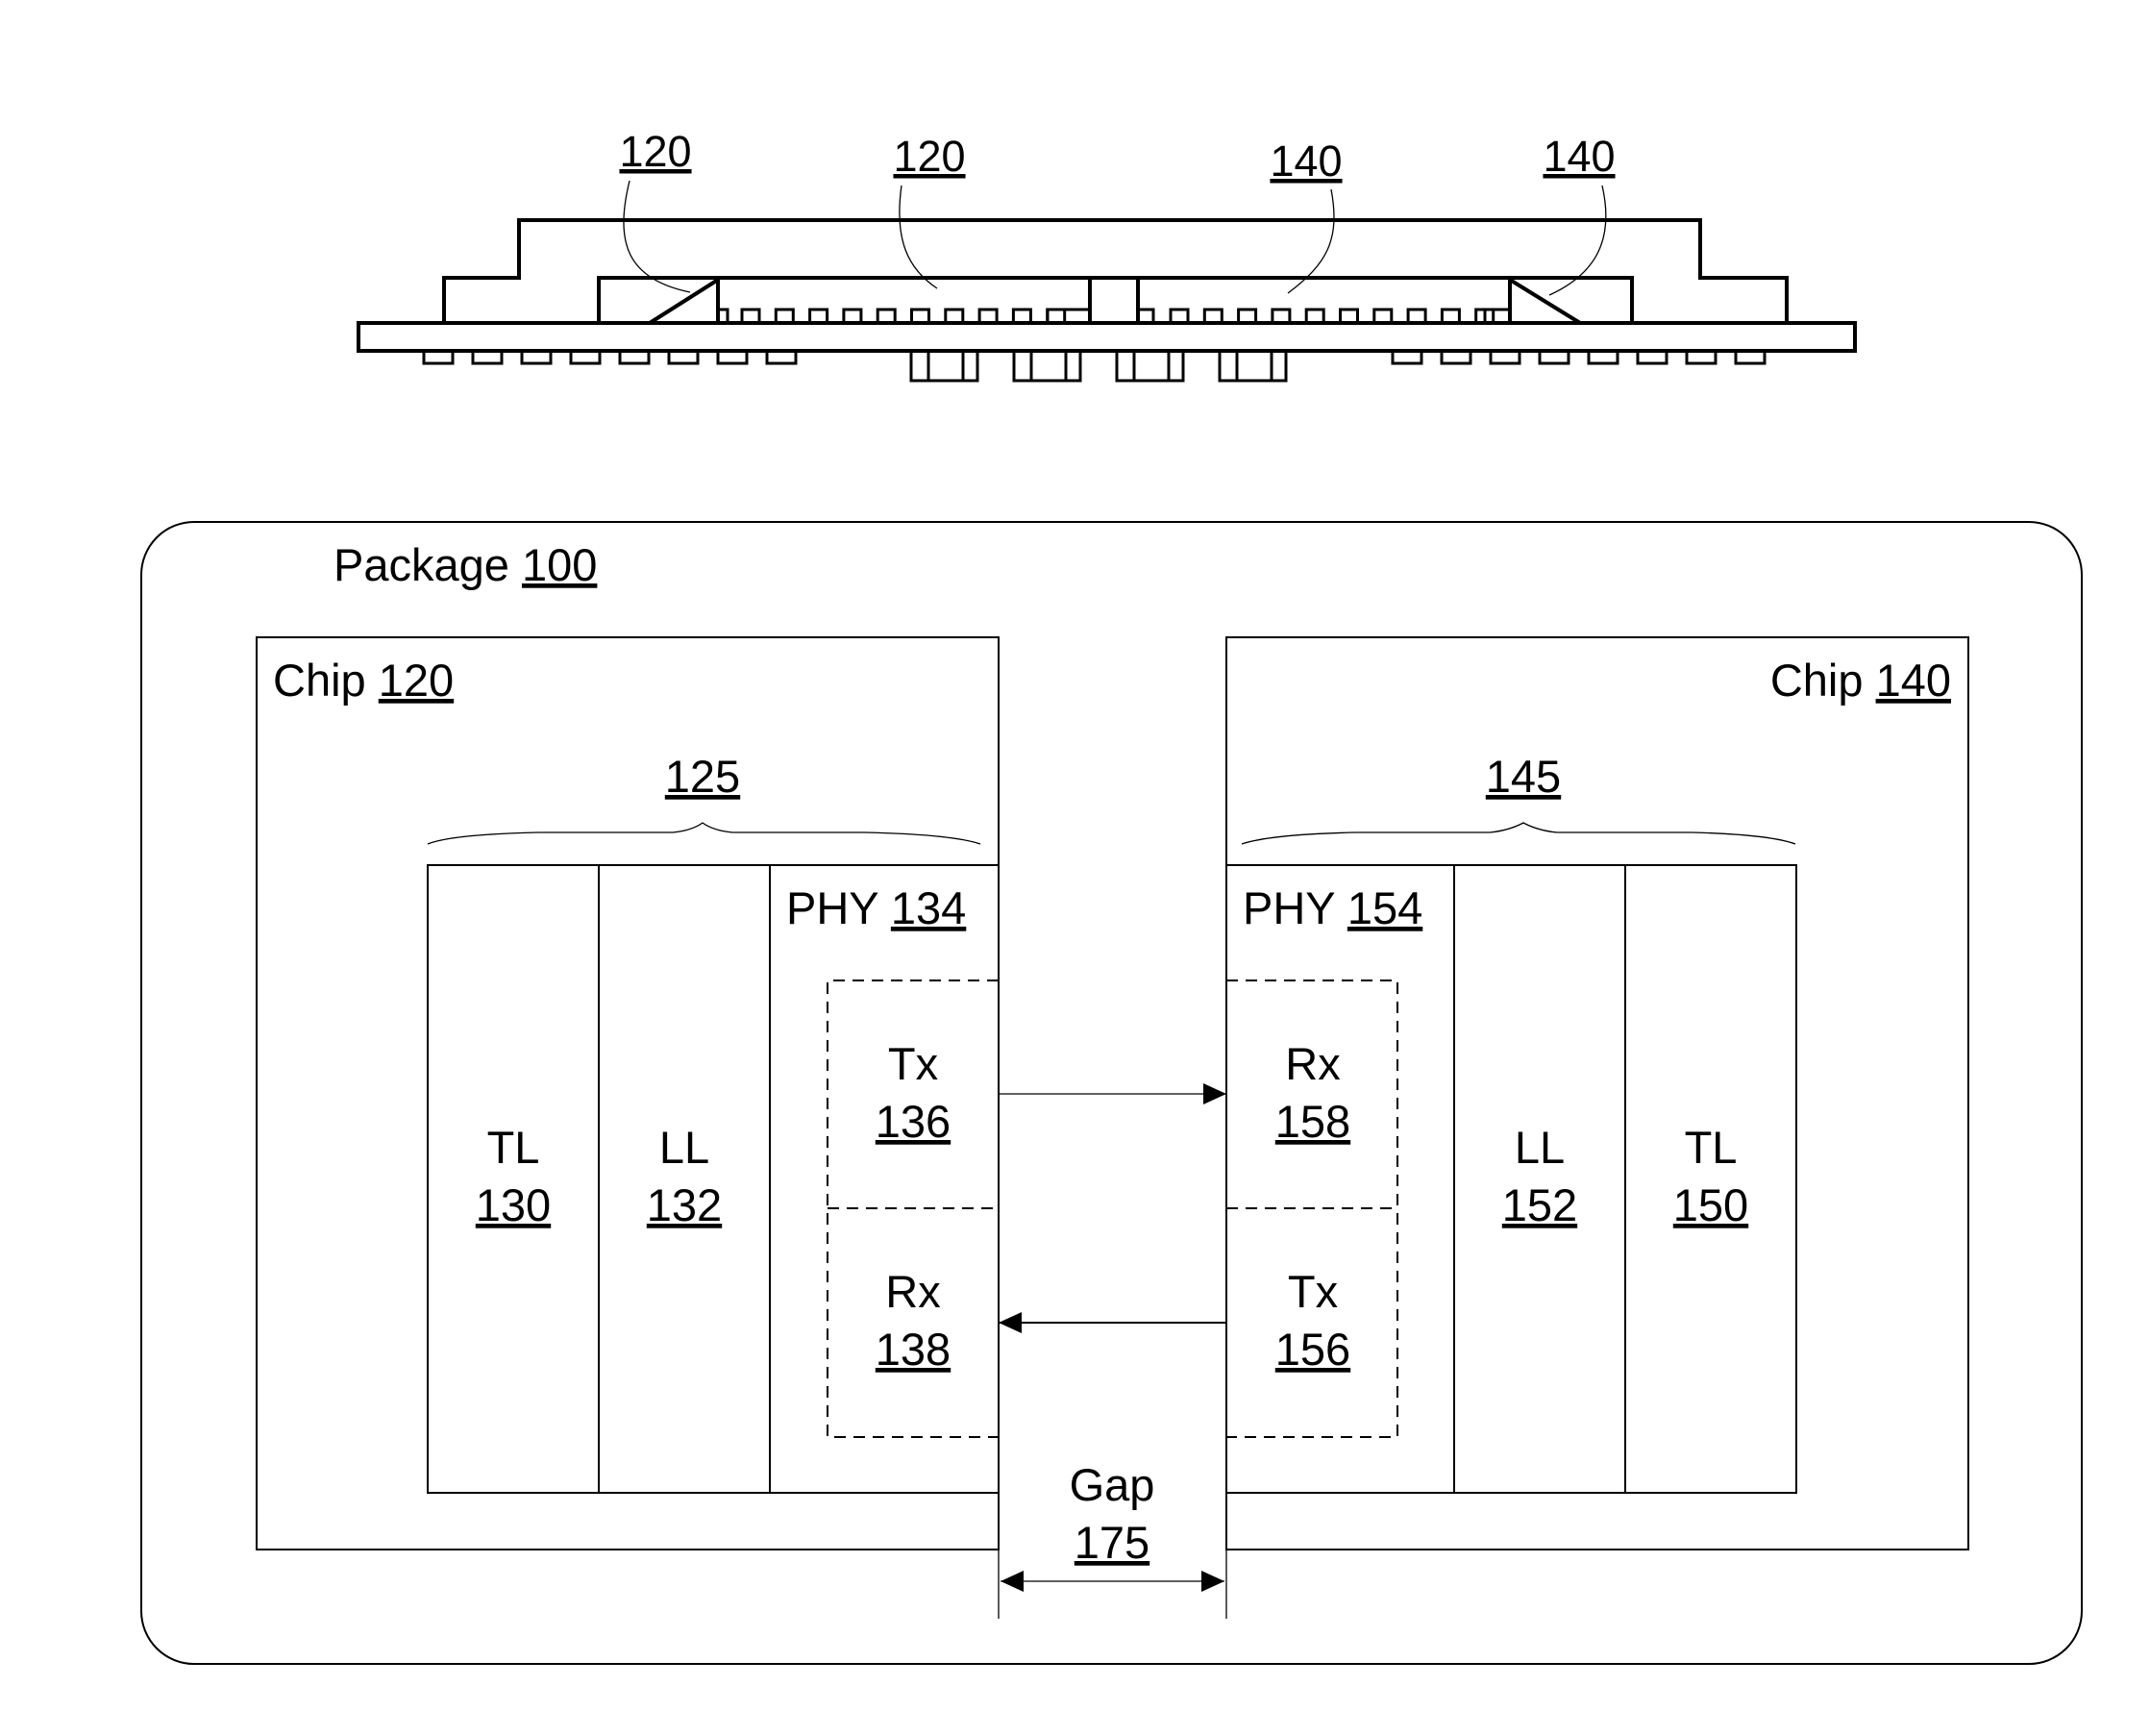 The width and height of the screenshot is (2150, 1736). What do you see at coordinates (876, 907) in the screenshot?
I see `layer-title: PHY 134` at bounding box center [876, 907].